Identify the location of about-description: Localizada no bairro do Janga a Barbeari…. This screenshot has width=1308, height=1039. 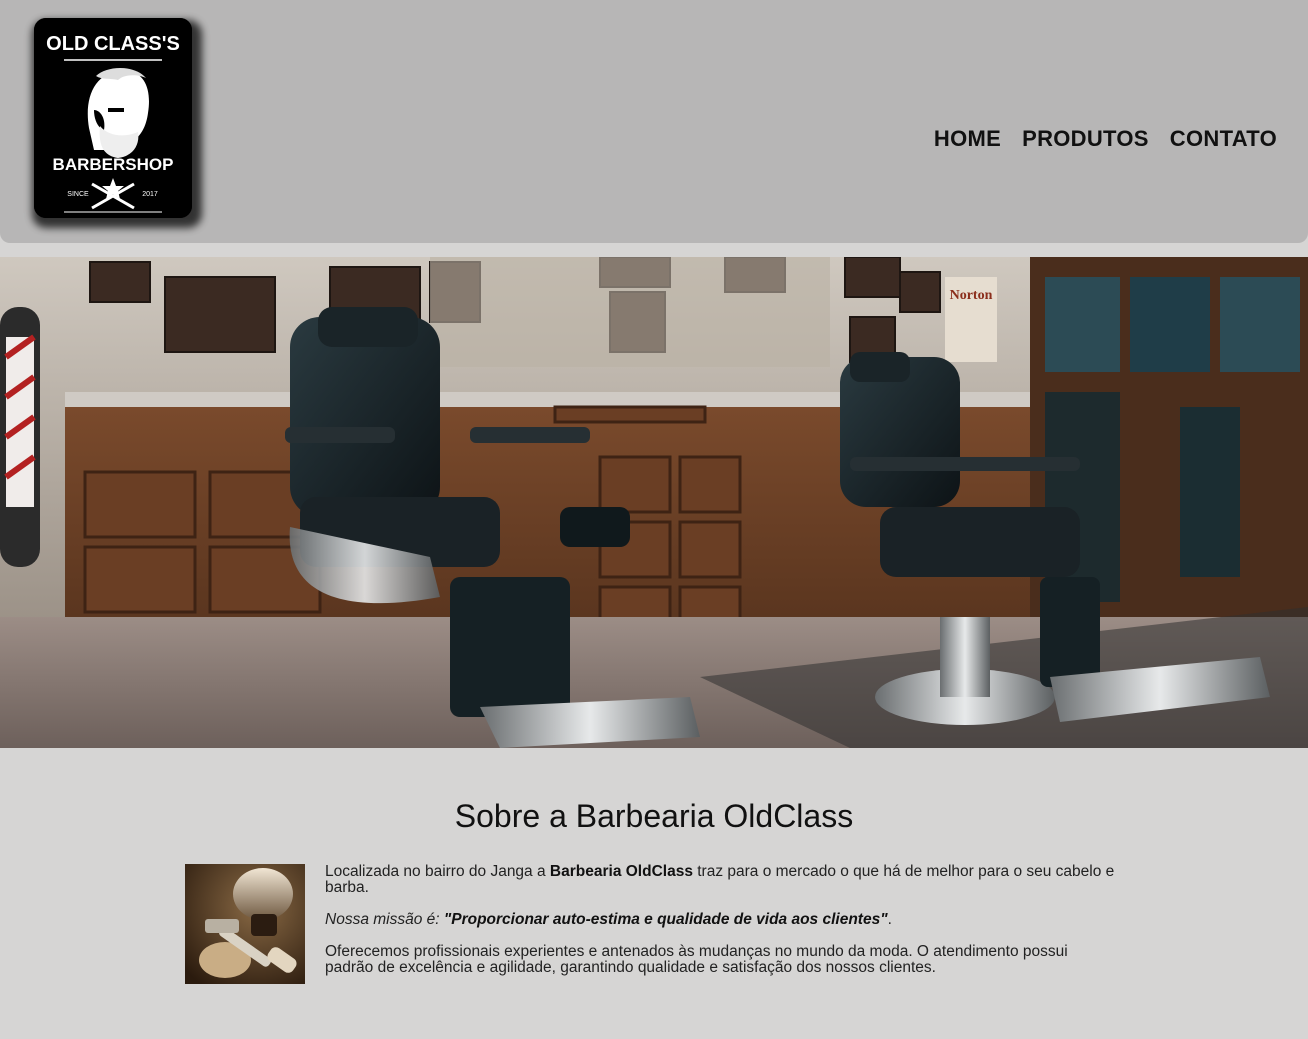
(720, 928).